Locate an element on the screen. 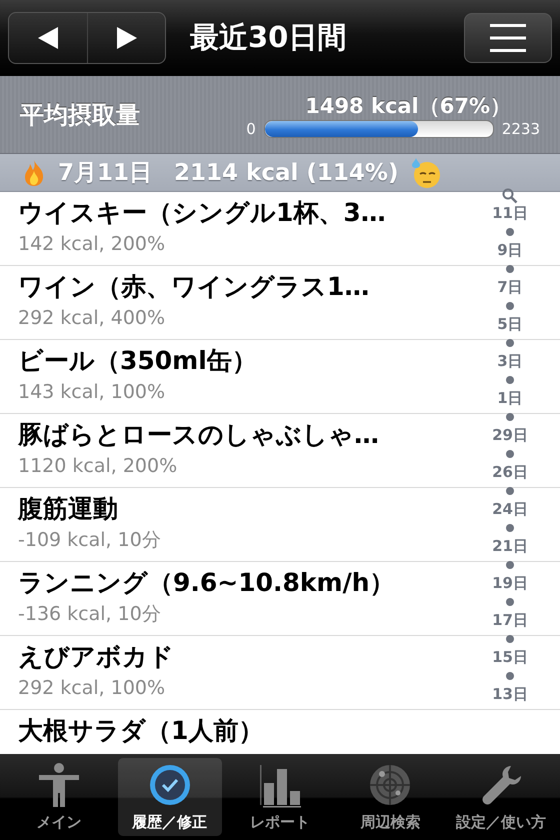  tab: 設定／使い方 is located at coordinates (500, 797).